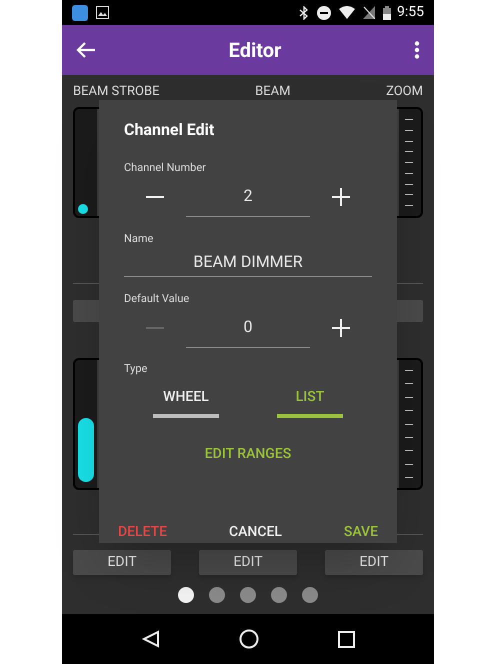  What do you see at coordinates (248, 328) in the screenshot?
I see `number-field: 0` at bounding box center [248, 328].